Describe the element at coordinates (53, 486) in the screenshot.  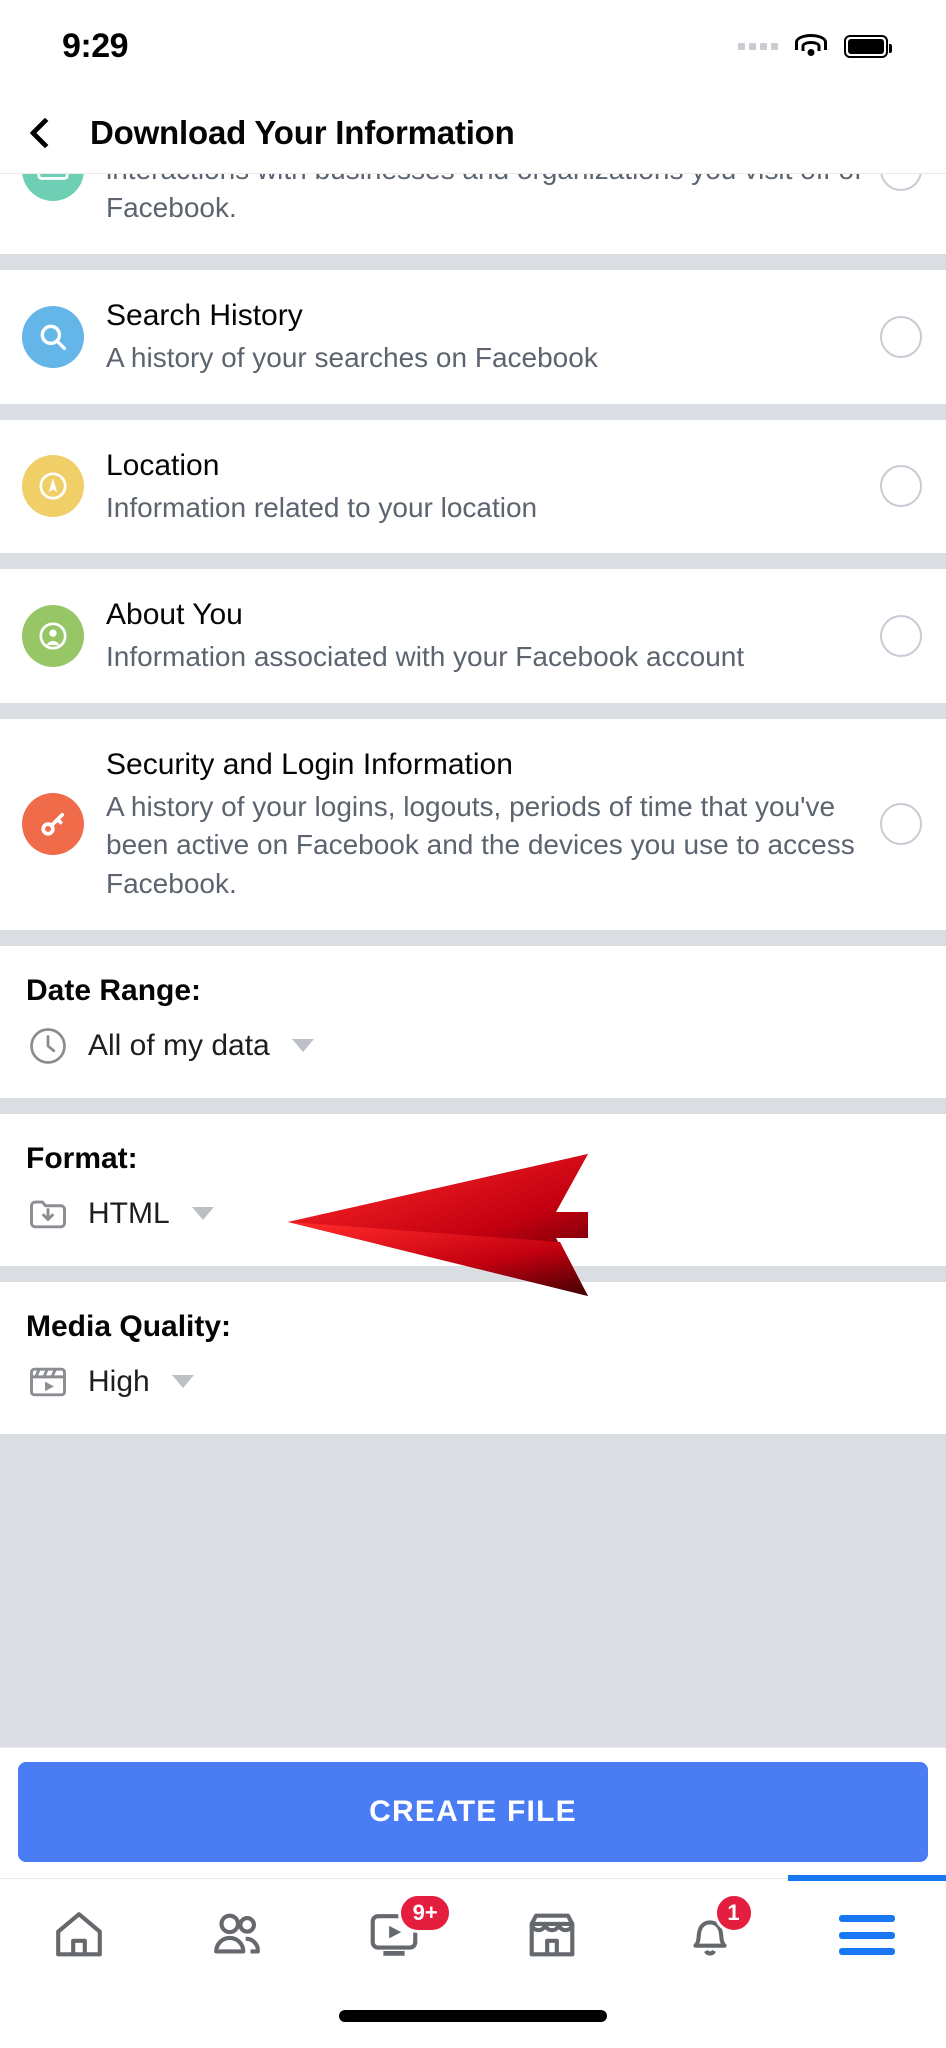
I see `compass-icon` at that location.